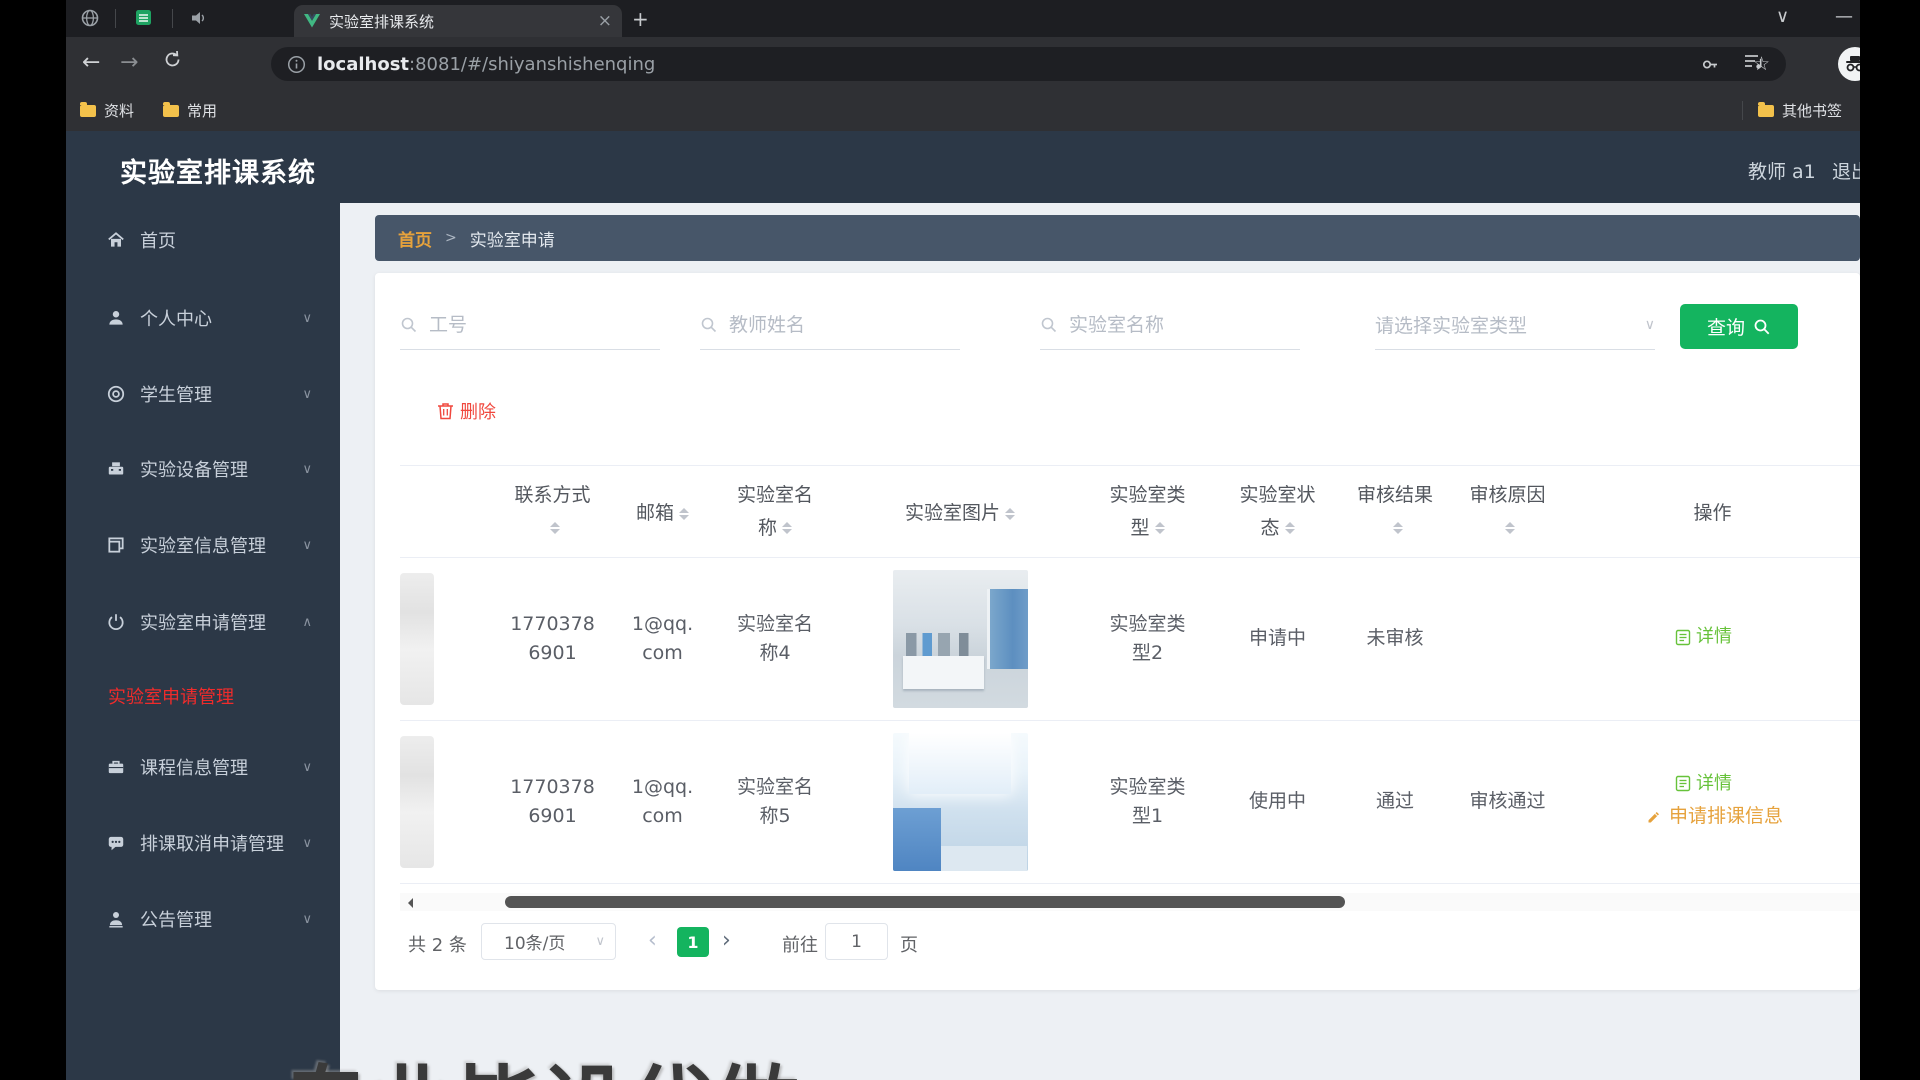  I want to click on page-size-select: 10条/页 ∨, so click(548, 941).